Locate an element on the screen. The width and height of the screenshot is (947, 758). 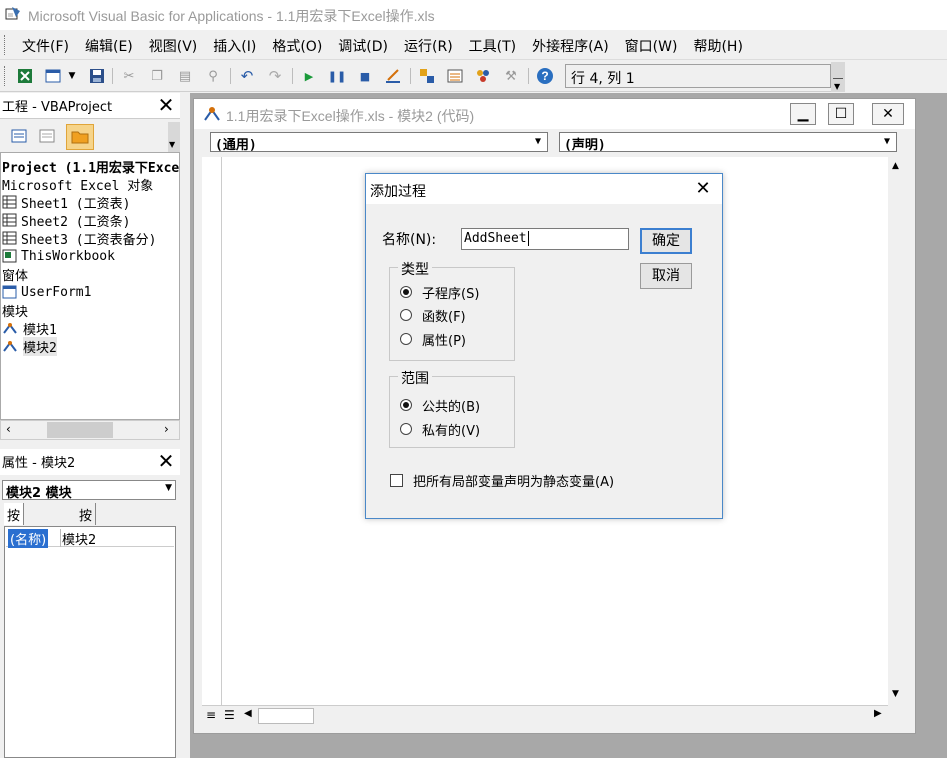
menu-window: 窗口(W) is located at coordinates (651, 46).